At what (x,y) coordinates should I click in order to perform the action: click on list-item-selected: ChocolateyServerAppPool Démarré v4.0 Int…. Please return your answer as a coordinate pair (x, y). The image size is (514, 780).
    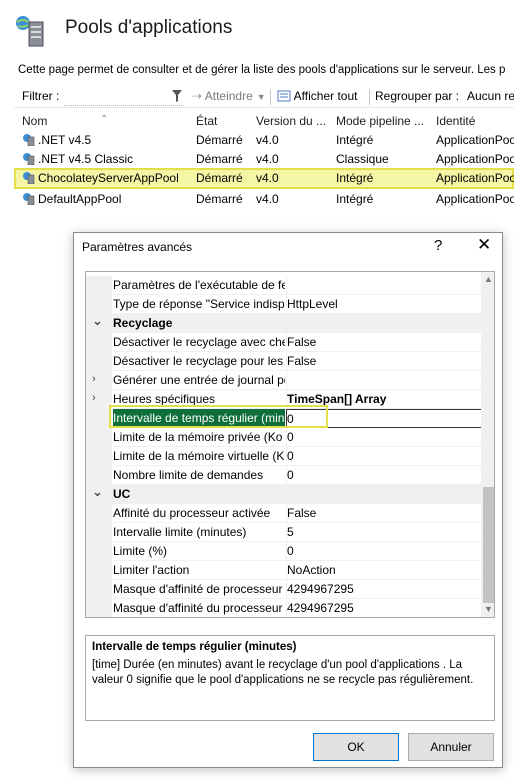
    Looking at the image, I should click on (264, 178).